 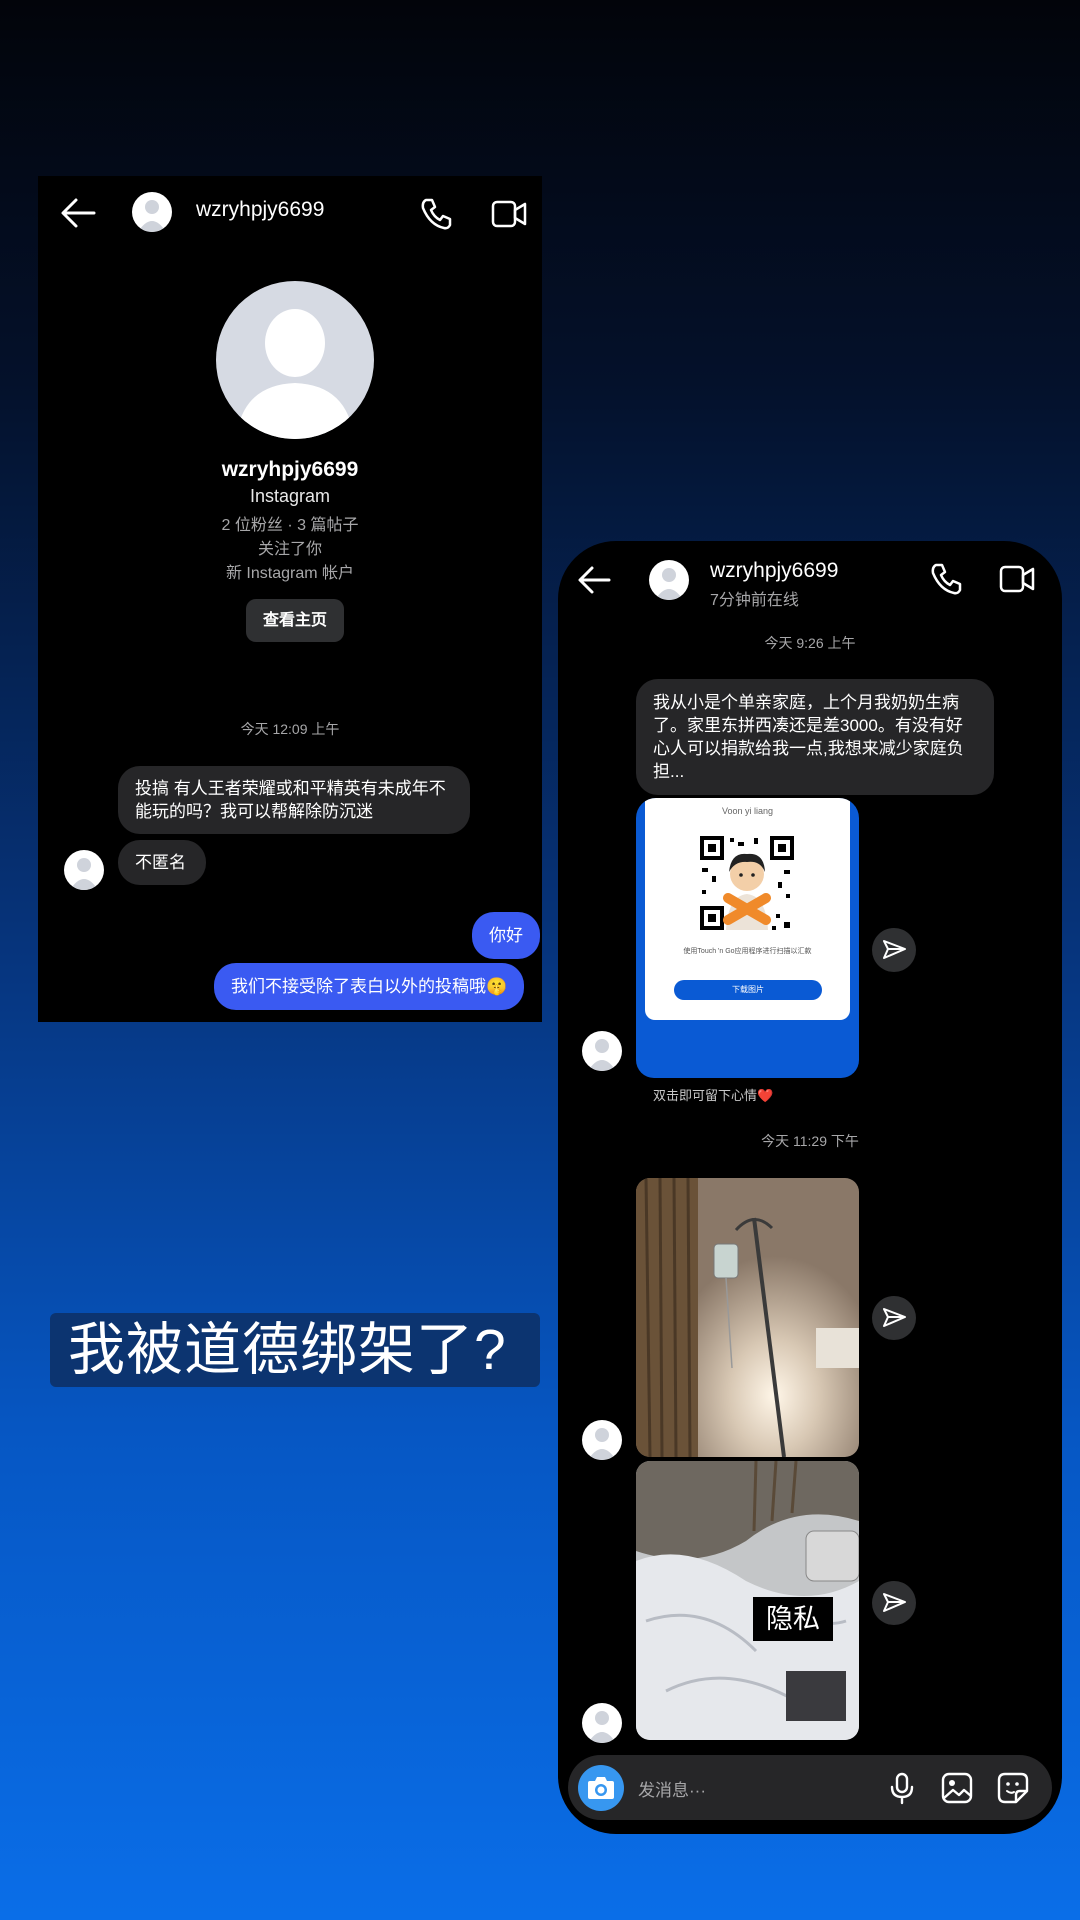 What do you see at coordinates (290, 525) in the screenshot?
I see `profile-stats: 2 位粉丝 · 3 篇帖子` at bounding box center [290, 525].